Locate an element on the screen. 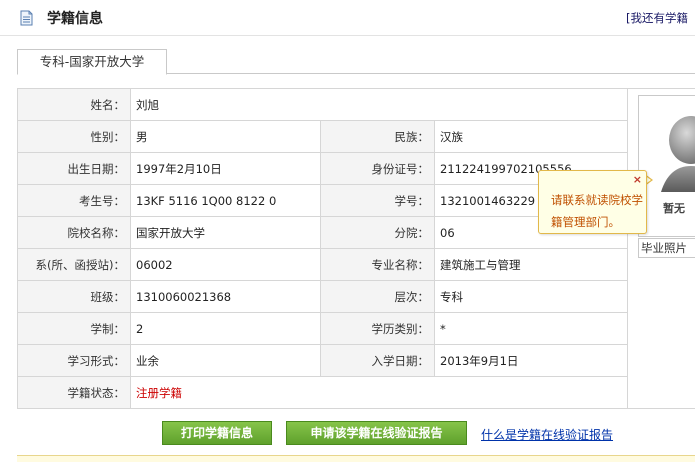 This screenshot has width=695, height=462. level-label: 层次： is located at coordinates (377, 296).